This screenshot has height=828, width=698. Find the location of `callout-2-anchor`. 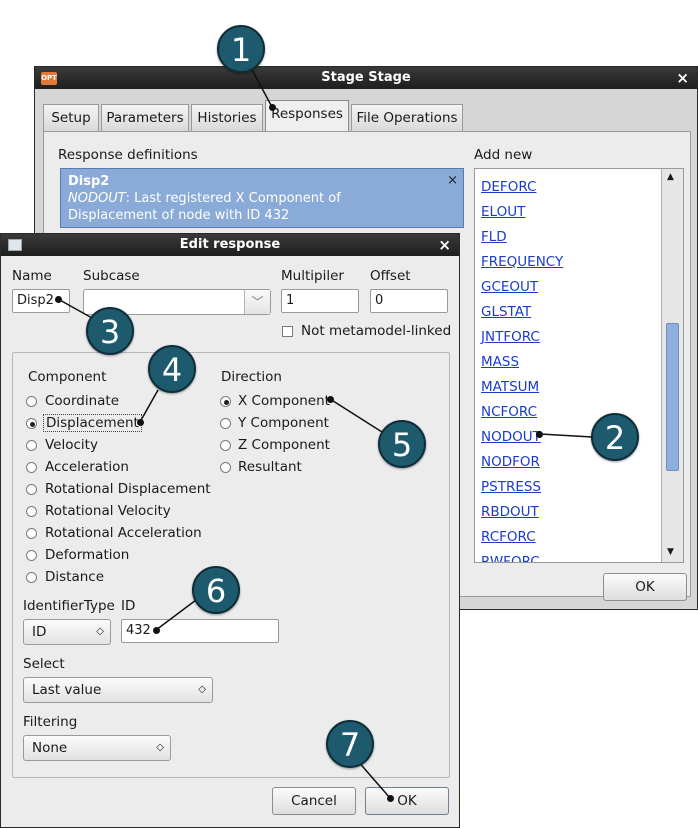

callout-2-anchor is located at coordinates (539, 434).